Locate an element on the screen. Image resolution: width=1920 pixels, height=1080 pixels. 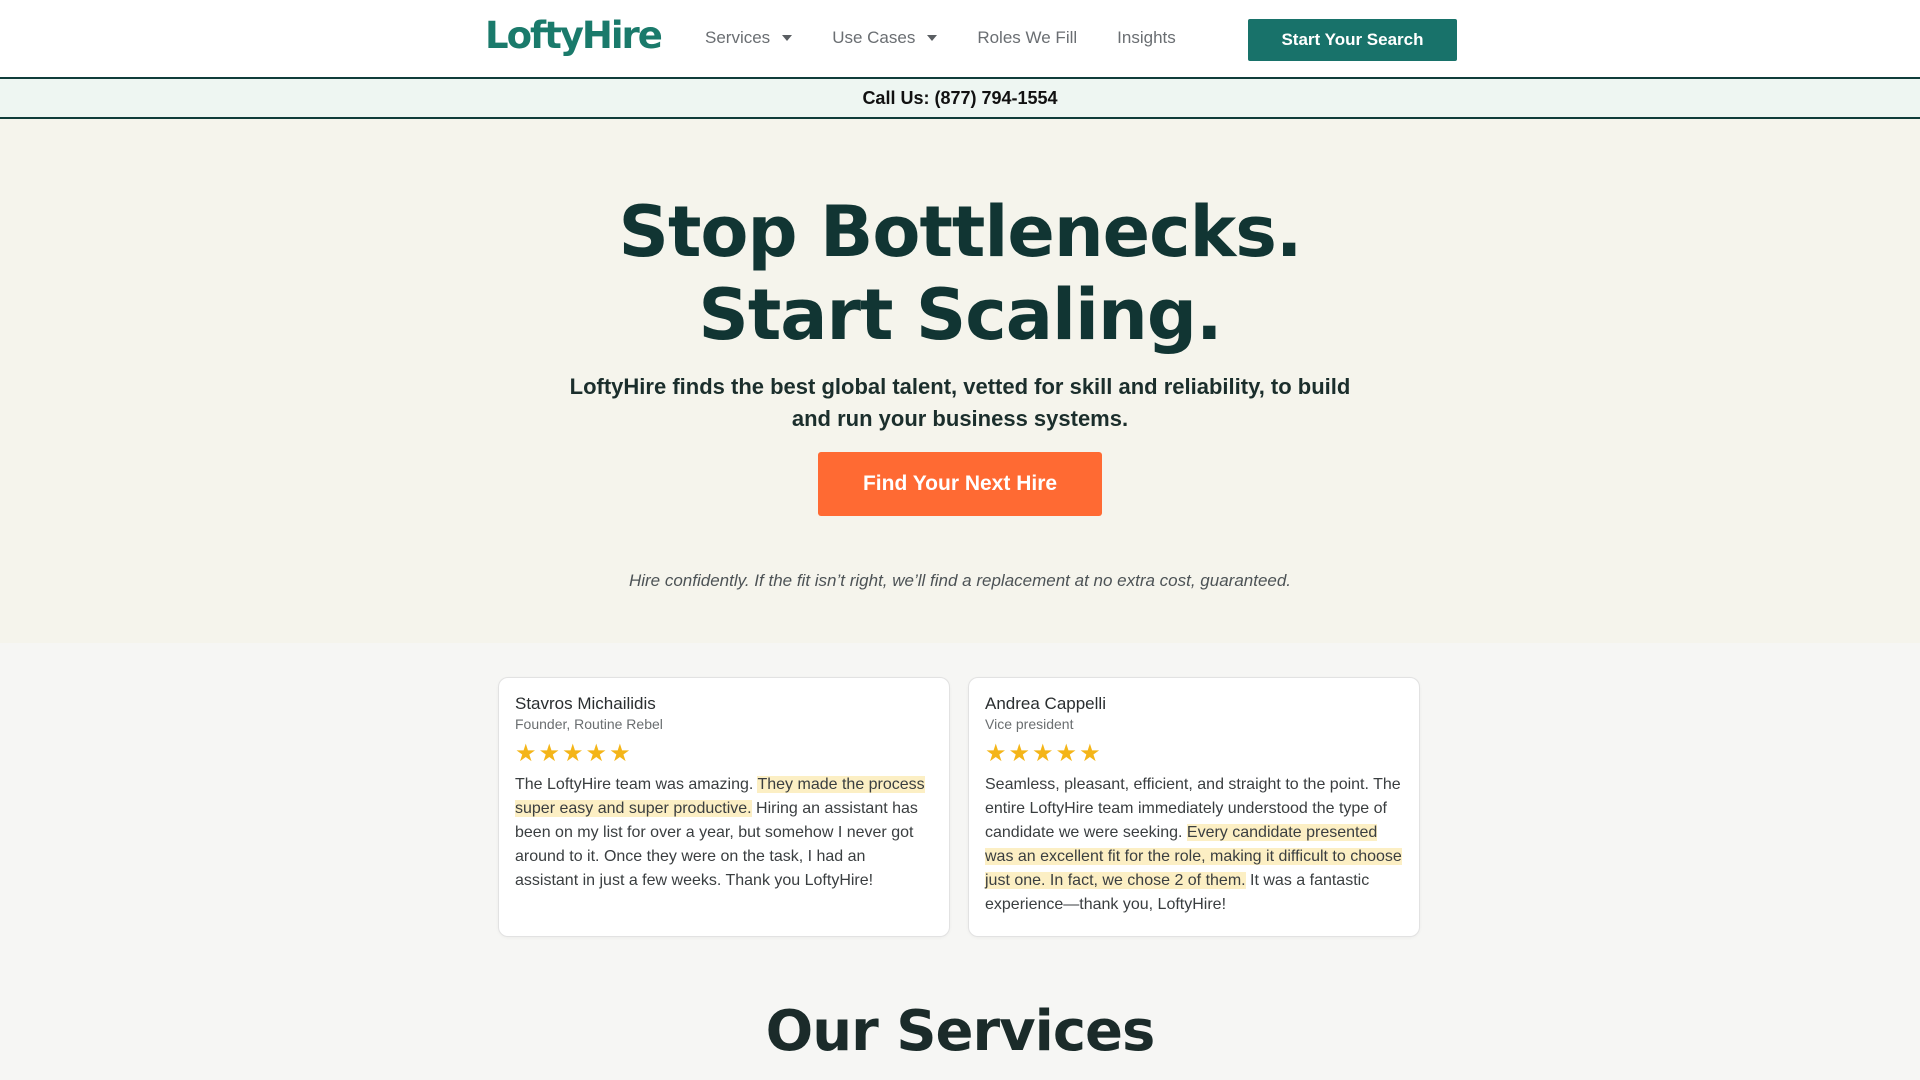
nav-item-insights: Insights is located at coordinates (1146, 38).